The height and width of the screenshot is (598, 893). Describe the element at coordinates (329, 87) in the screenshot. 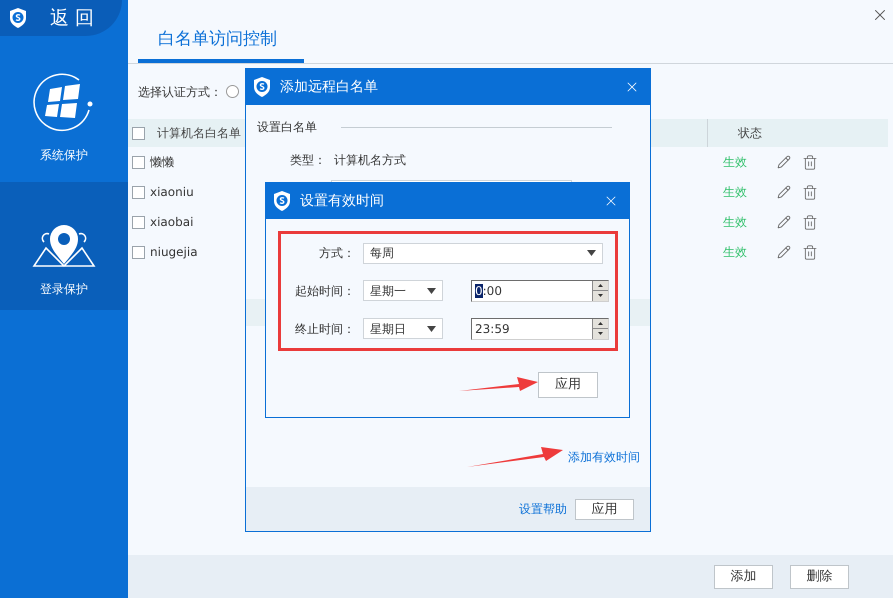

I see `dialog-title: 添加远程白名单` at that location.